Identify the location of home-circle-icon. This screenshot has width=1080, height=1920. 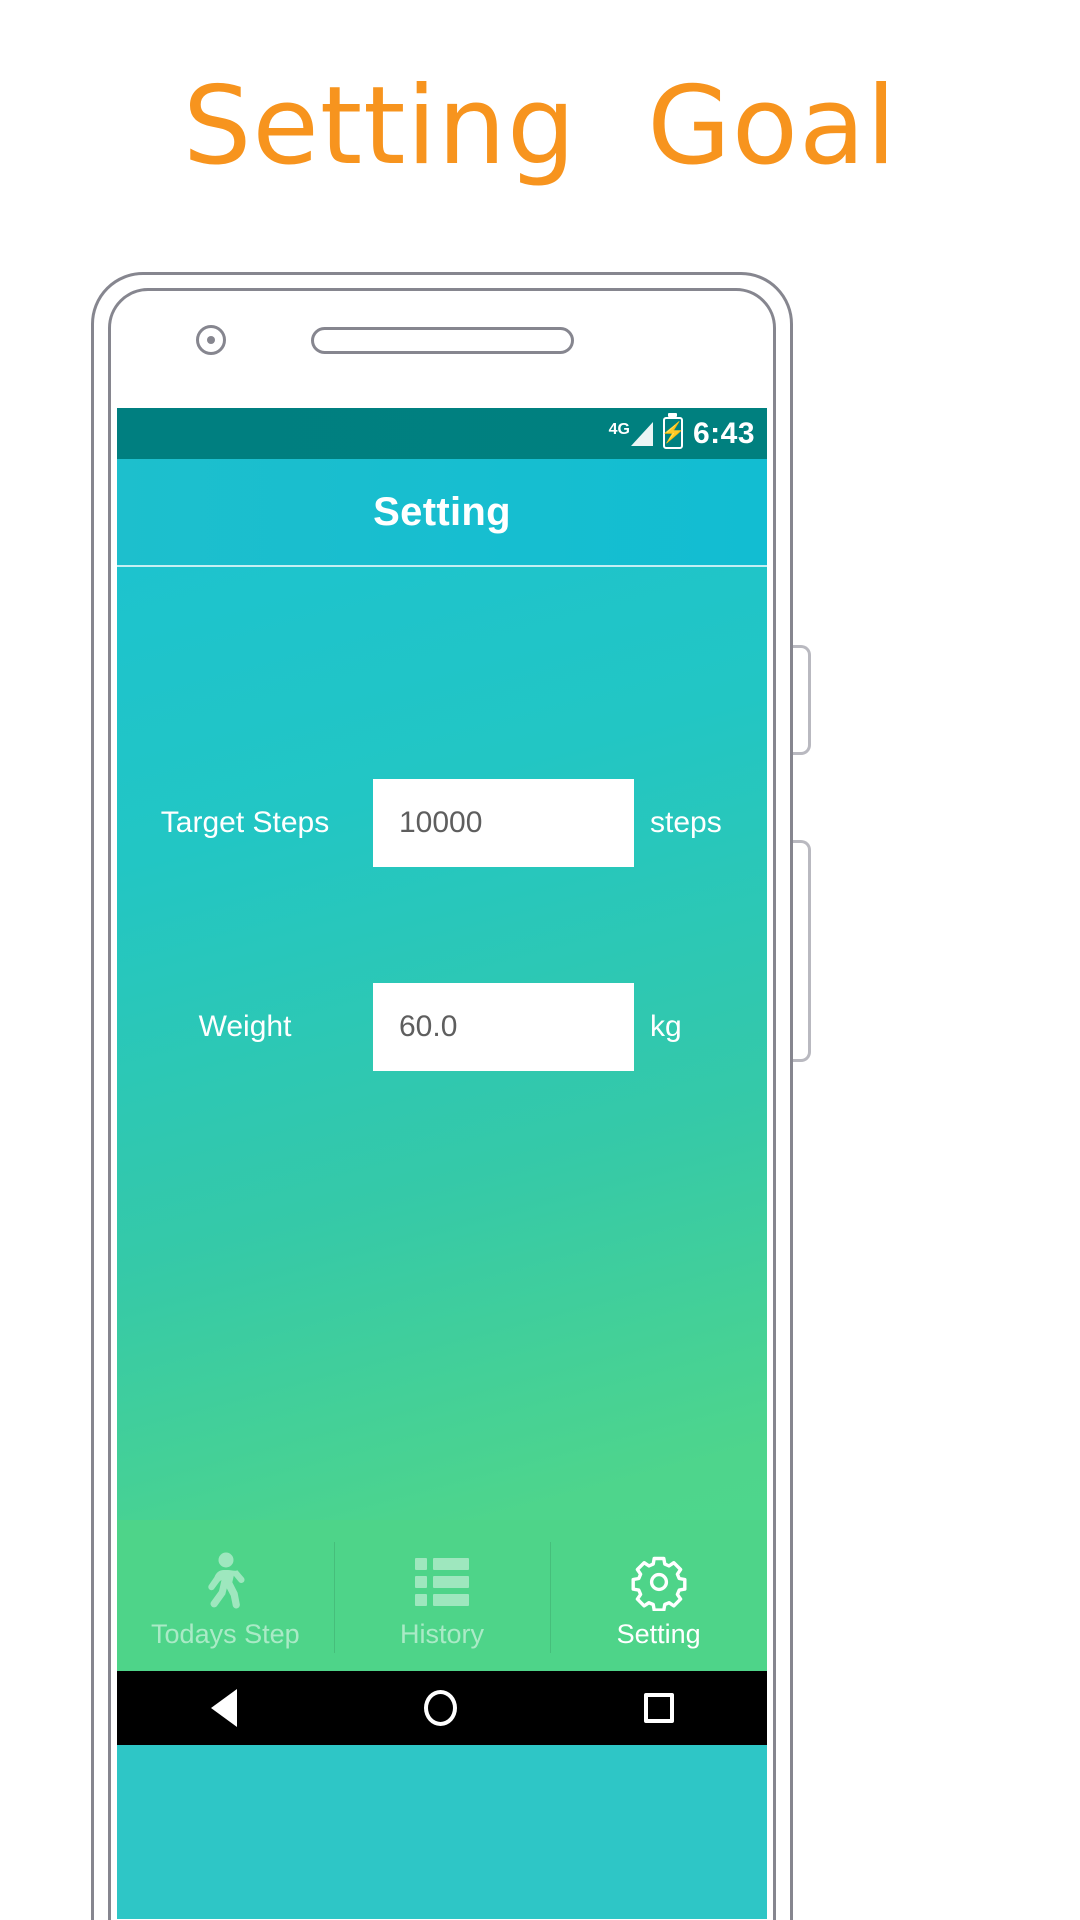
(440, 1708).